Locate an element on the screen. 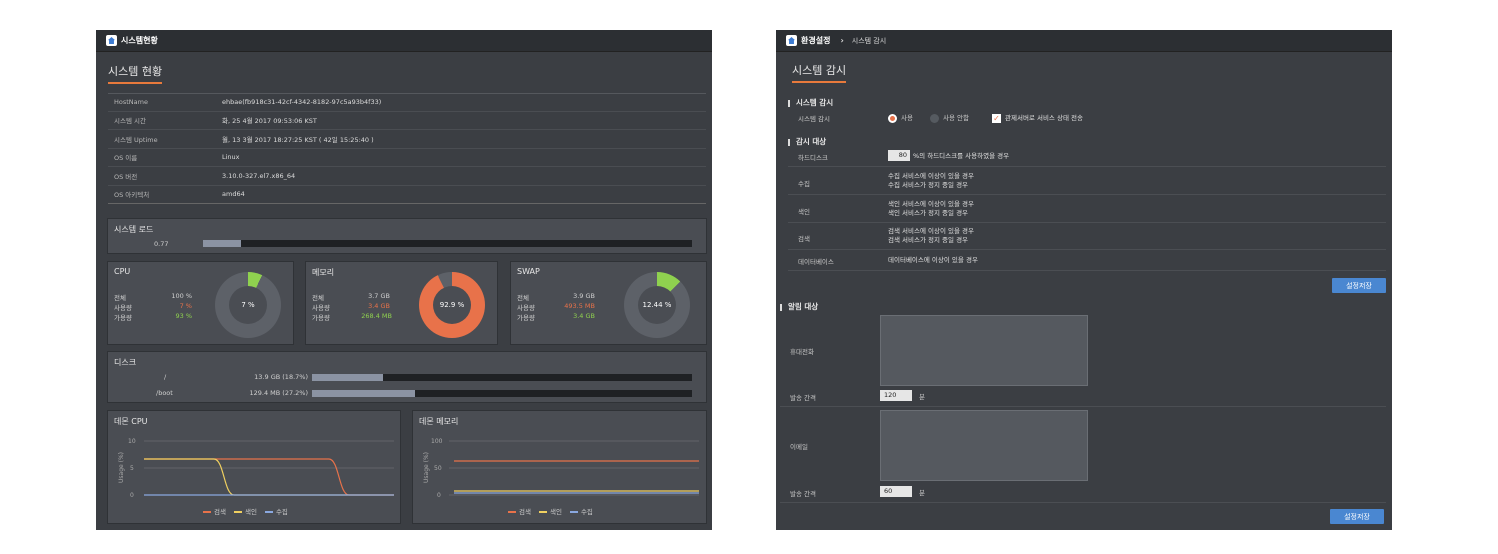 The image size is (1498, 554). disk-threshold-input: 80 is located at coordinates (899, 155).